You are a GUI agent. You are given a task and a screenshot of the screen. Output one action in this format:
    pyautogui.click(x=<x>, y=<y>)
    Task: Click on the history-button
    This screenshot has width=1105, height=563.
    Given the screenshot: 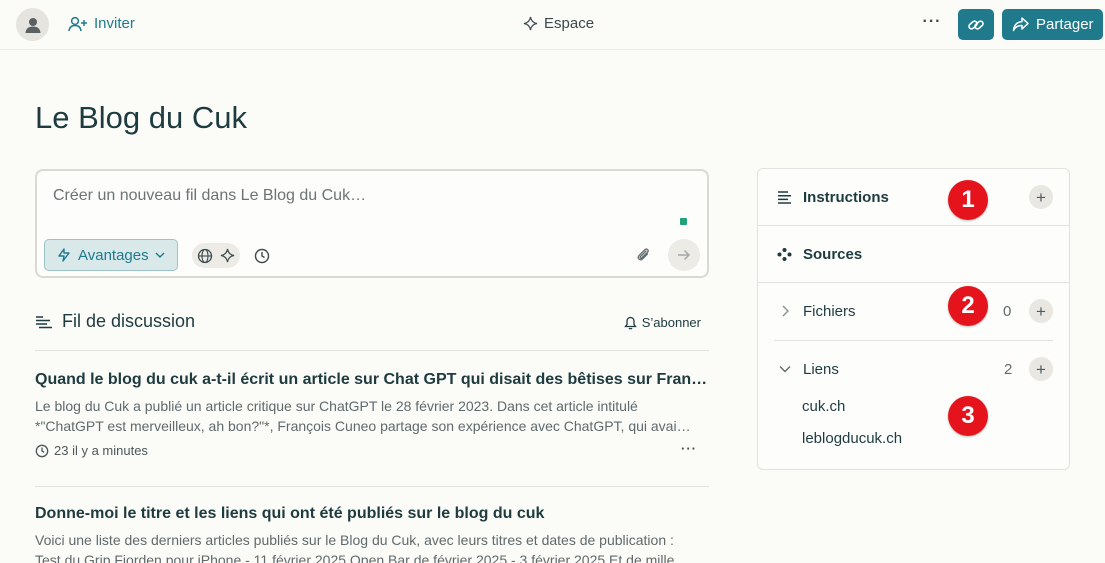 What is the action you would take?
    pyautogui.click(x=262, y=256)
    